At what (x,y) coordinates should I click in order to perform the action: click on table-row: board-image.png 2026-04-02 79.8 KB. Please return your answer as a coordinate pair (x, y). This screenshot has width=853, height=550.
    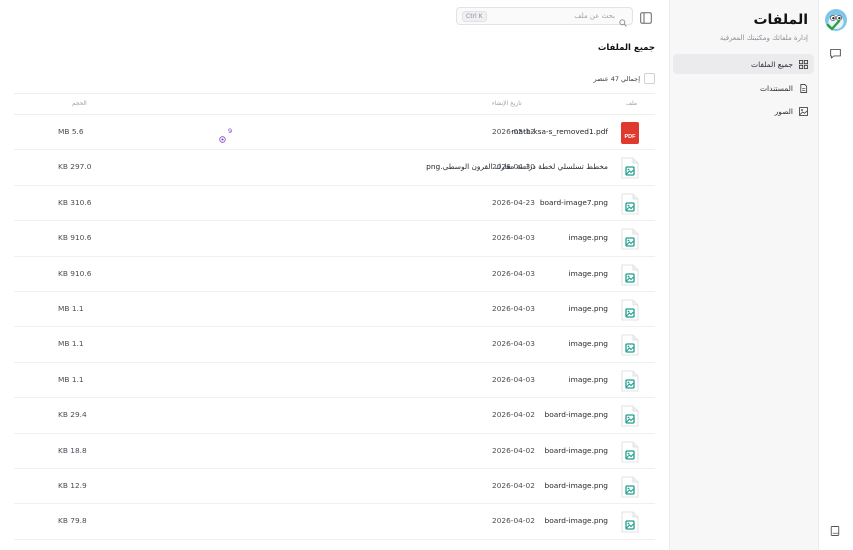
    Looking at the image, I should click on (334, 522).